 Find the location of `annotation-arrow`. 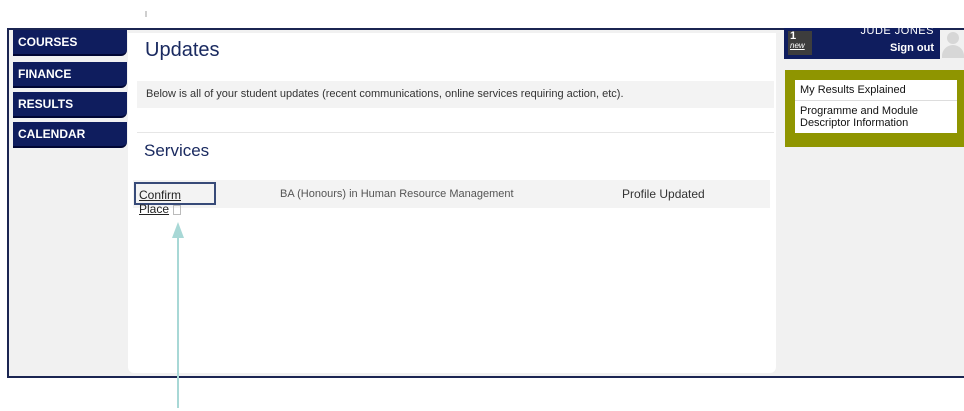

annotation-arrow is located at coordinates (178, 315).